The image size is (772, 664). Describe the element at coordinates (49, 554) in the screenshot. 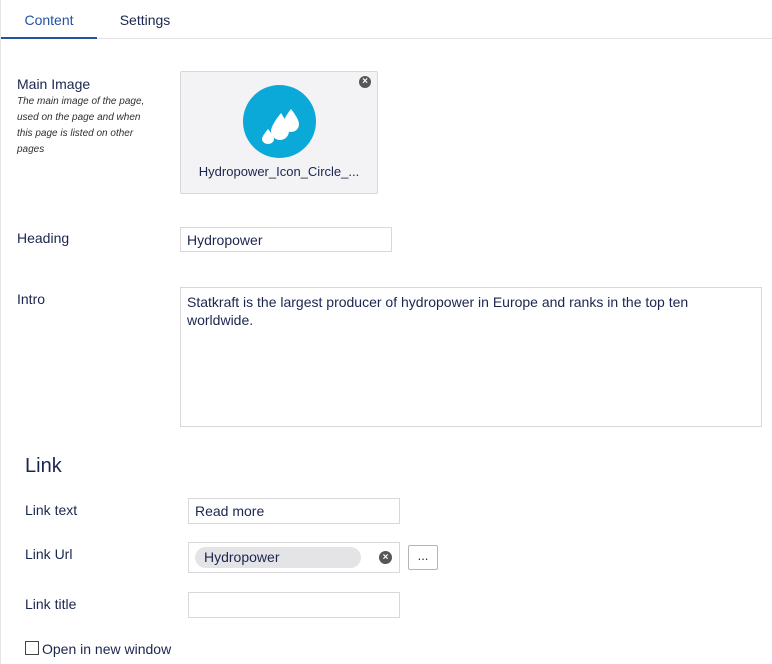

I see `link-url-label: Link Url` at that location.